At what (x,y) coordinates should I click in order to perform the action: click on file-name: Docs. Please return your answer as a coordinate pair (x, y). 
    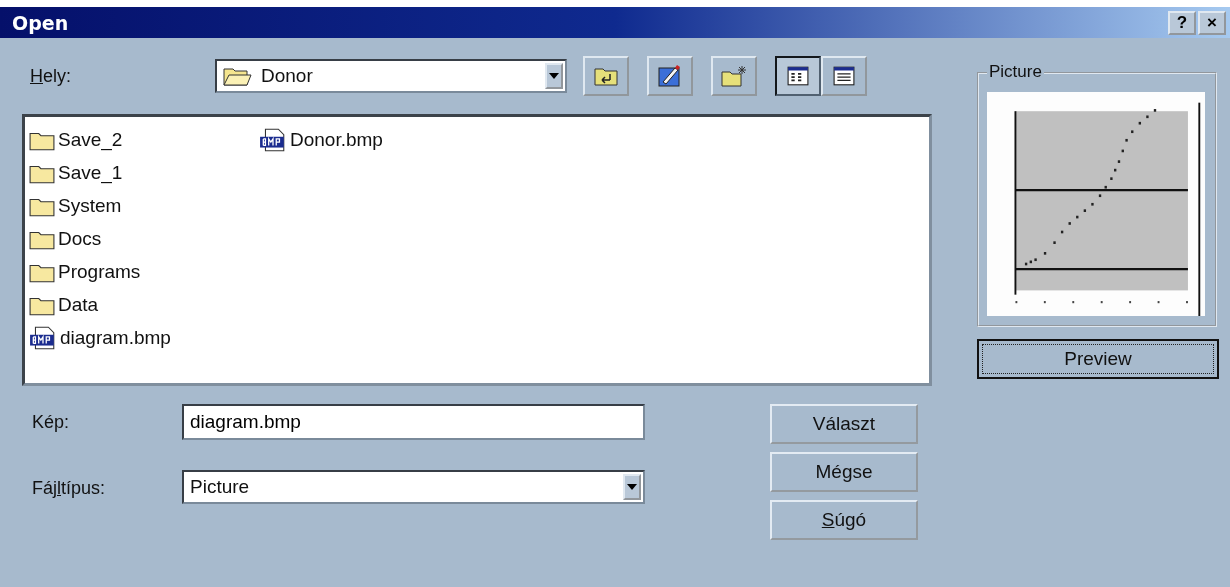
    Looking at the image, I should click on (80, 238).